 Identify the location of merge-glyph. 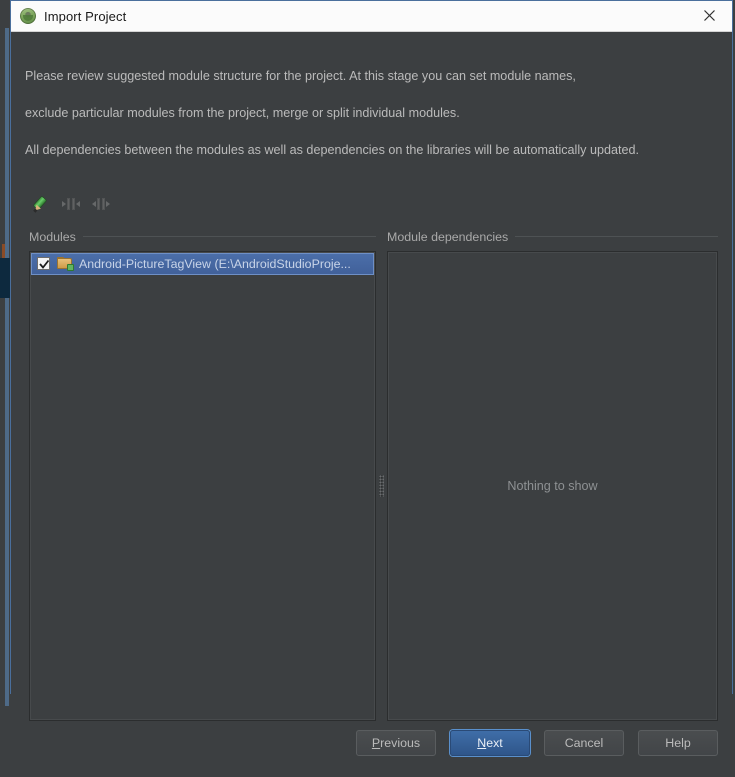
(71, 204).